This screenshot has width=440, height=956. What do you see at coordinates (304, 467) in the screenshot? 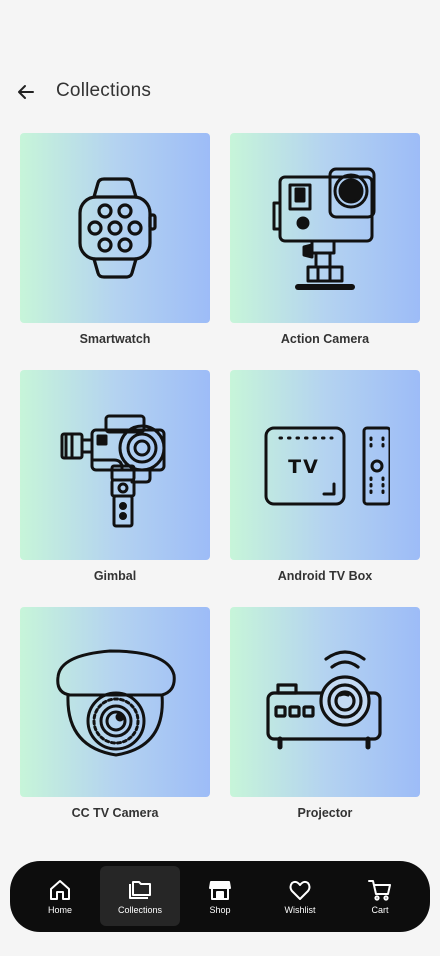
I see `svg-text: TV` at bounding box center [304, 467].